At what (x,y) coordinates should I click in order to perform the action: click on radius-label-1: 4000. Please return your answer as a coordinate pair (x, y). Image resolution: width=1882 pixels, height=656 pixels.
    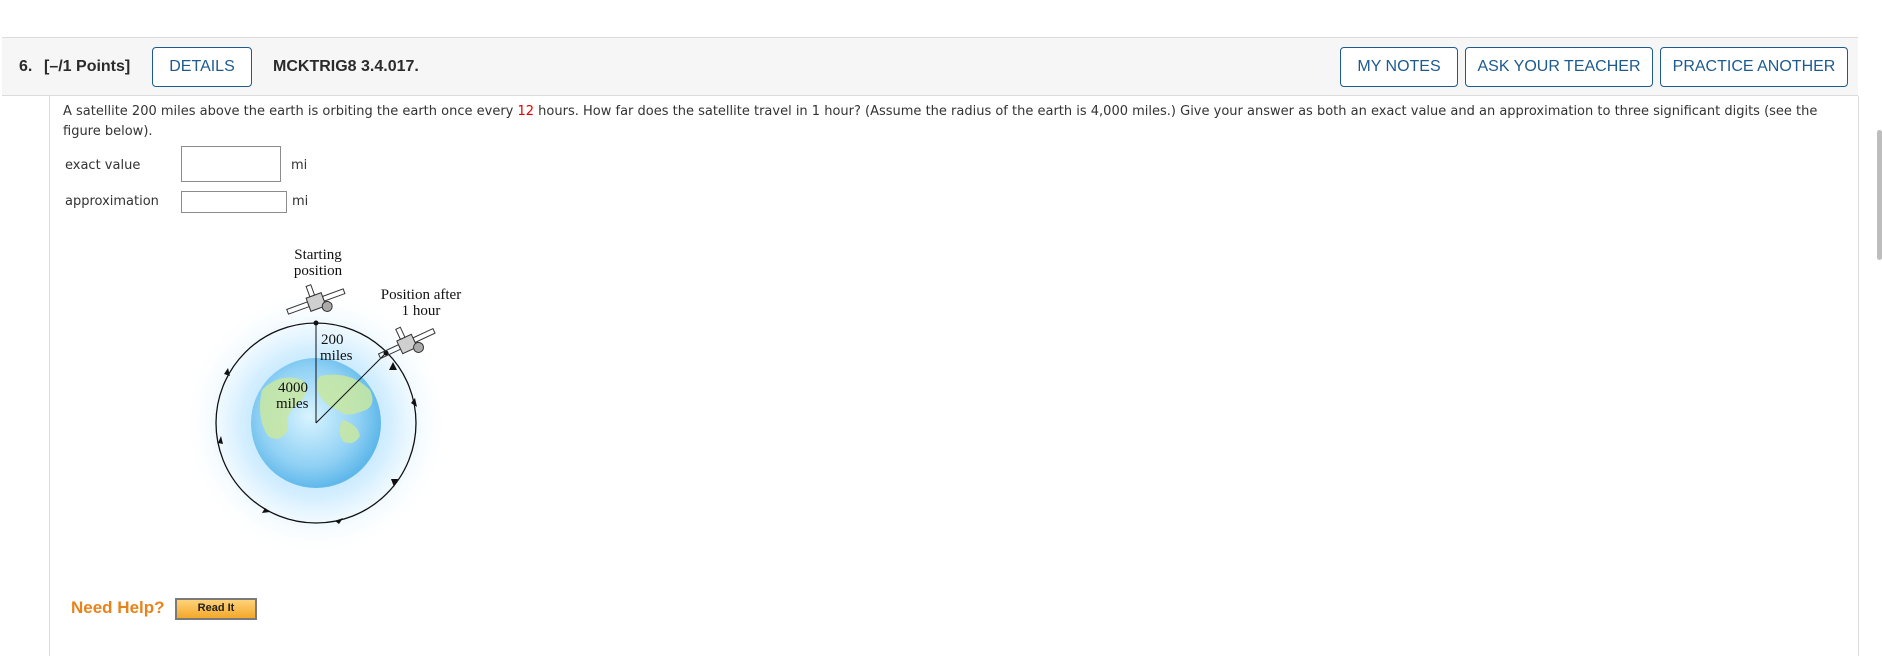
    Looking at the image, I should click on (293, 388).